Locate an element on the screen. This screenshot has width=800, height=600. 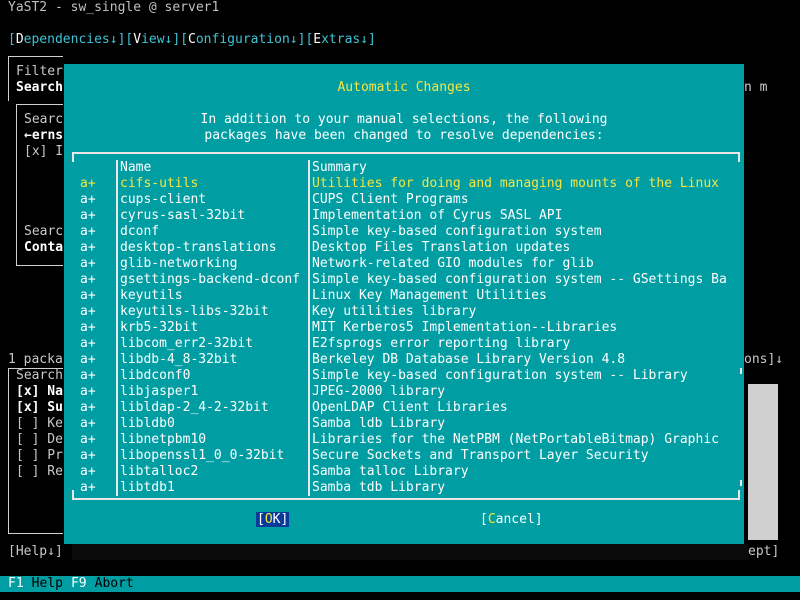
name-cell: libldap-2_4-2-32bit is located at coordinates (194, 407).